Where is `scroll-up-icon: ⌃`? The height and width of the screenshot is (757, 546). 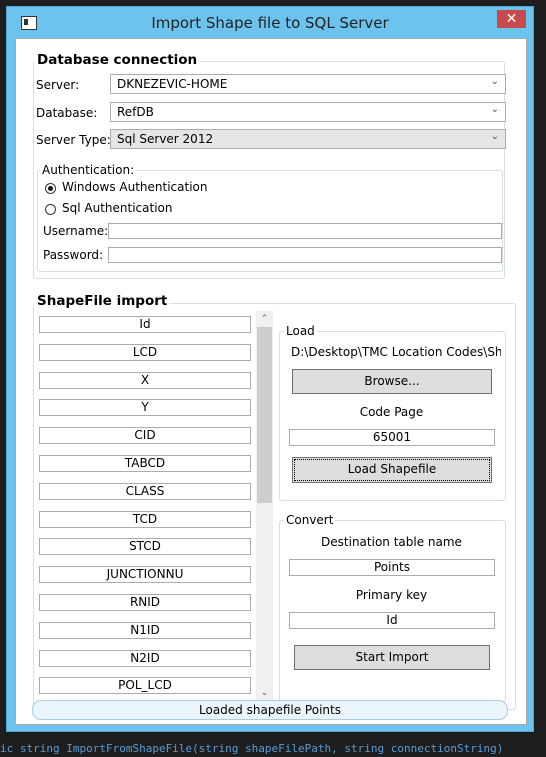 scroll-up-icon: ⌃ is located at coordinates (264, 319).